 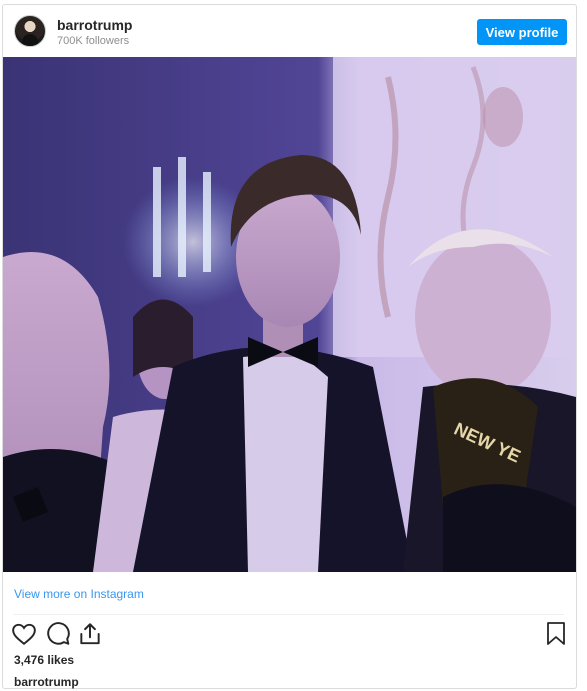 I want to click on profile-avatar, so click(x=30, y=31).